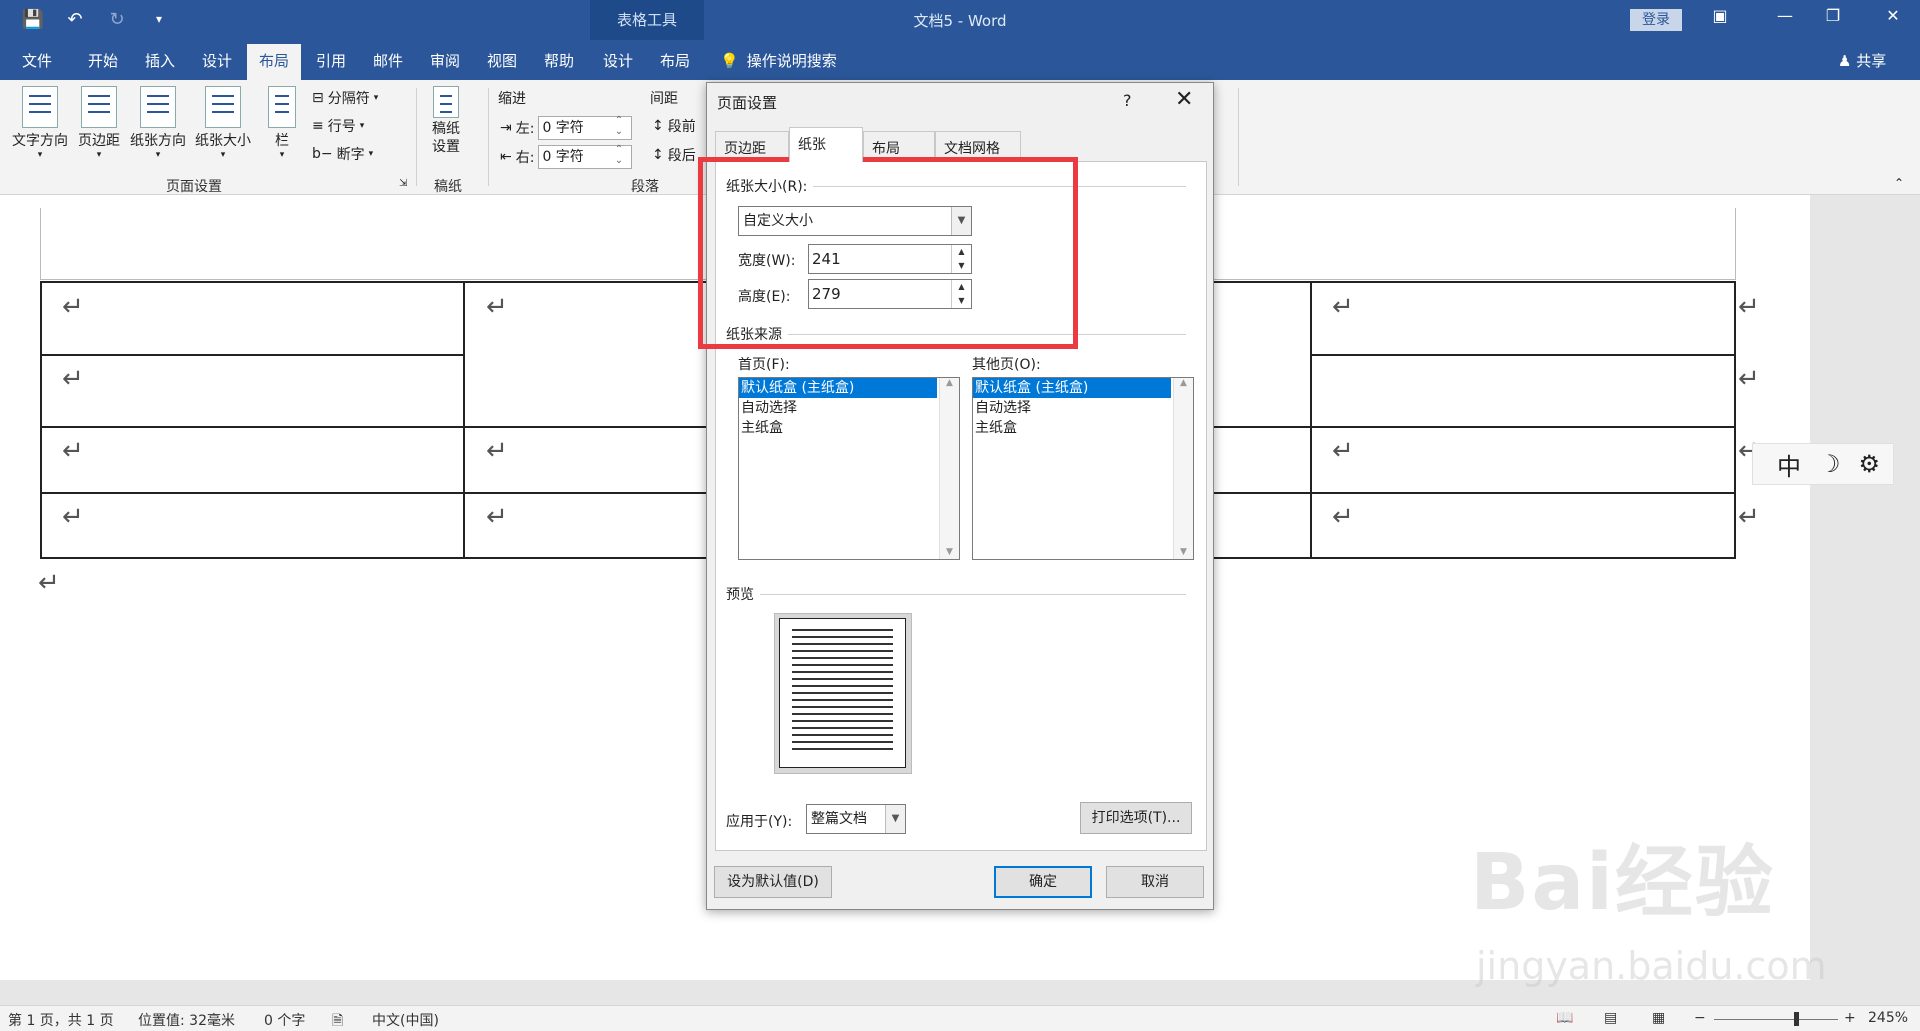 The image size is (1920, 1031). I want to click on tab-mailings: 邮件, so click(388, 60).